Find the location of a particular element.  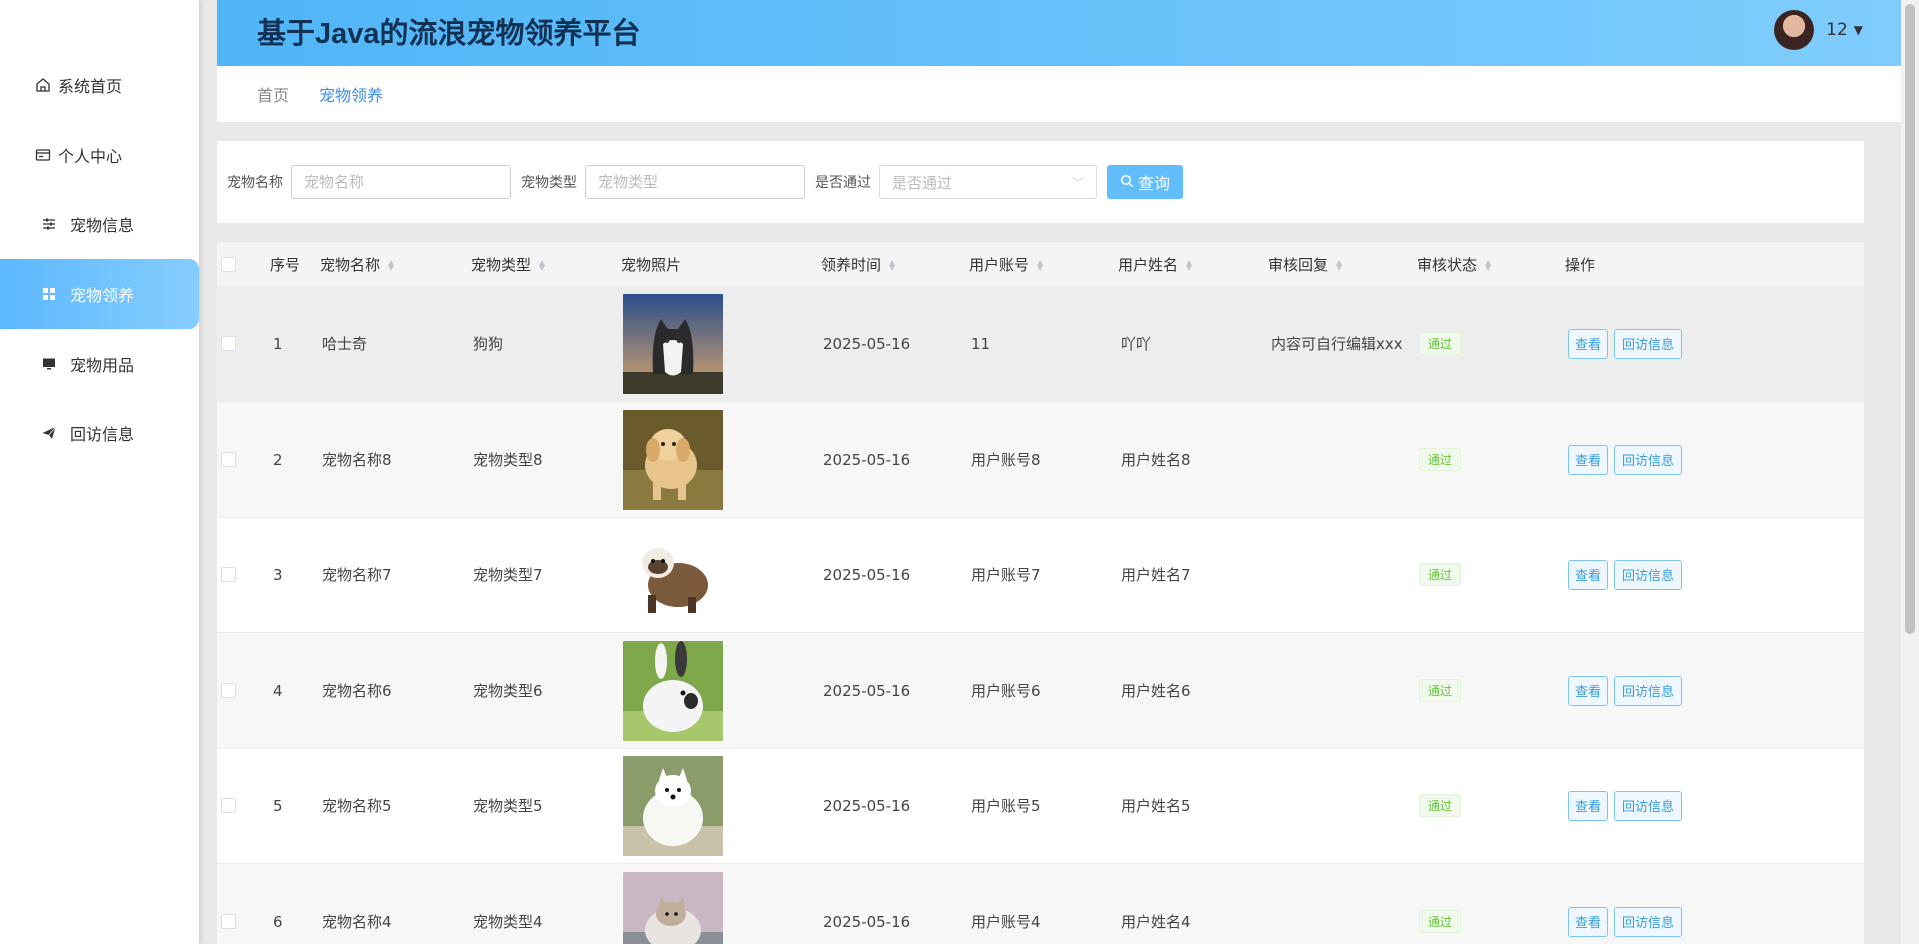

row-index: 6 is located at coordinates (278, 921).